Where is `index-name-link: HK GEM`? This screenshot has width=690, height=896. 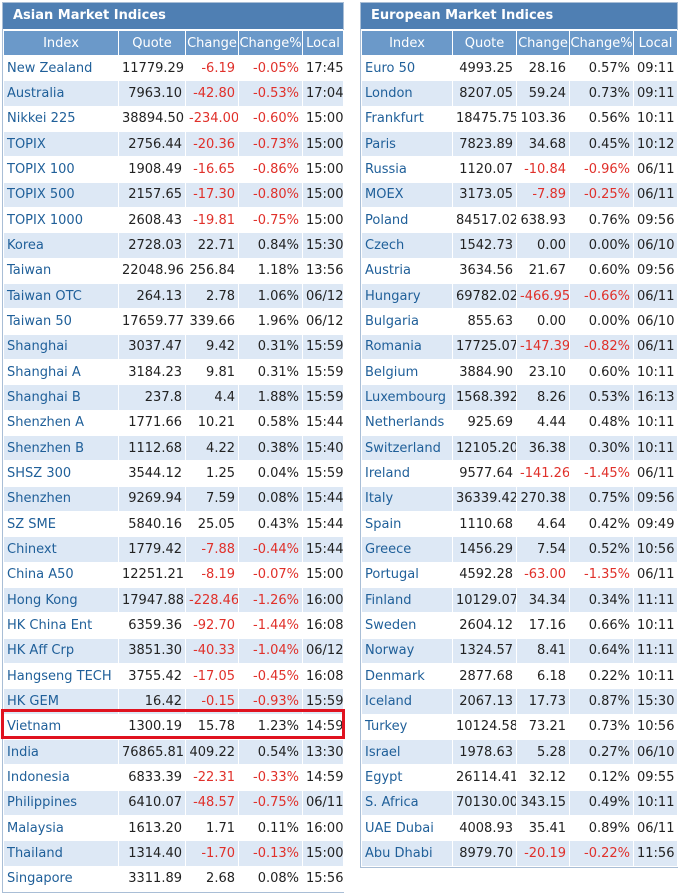 index-name-link: HK GEM is located at coordinates (61, 701).